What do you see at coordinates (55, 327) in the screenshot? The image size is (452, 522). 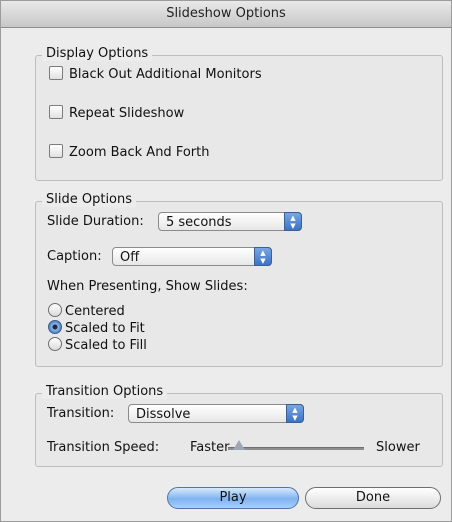 I see `radio-scaled-to-fit-button` at bounding box center [55, 327].